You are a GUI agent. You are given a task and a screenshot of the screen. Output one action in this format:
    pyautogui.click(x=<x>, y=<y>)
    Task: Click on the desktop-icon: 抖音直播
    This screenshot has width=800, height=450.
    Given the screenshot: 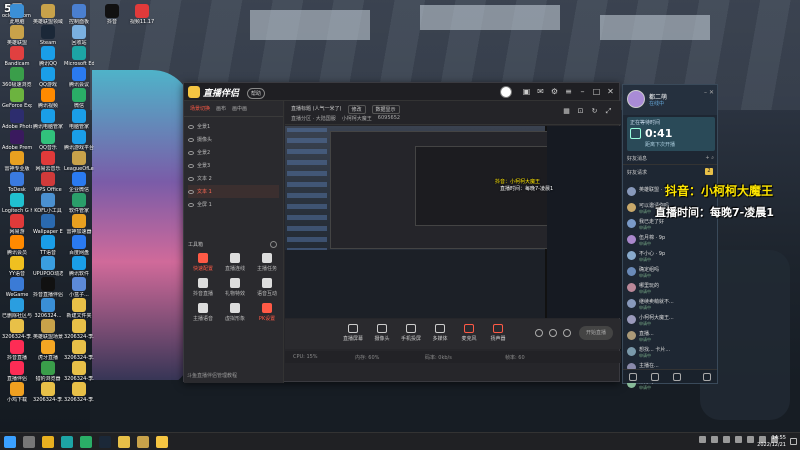 What is the action you would take?
    pyautogui.click(x=17, y=350)
    